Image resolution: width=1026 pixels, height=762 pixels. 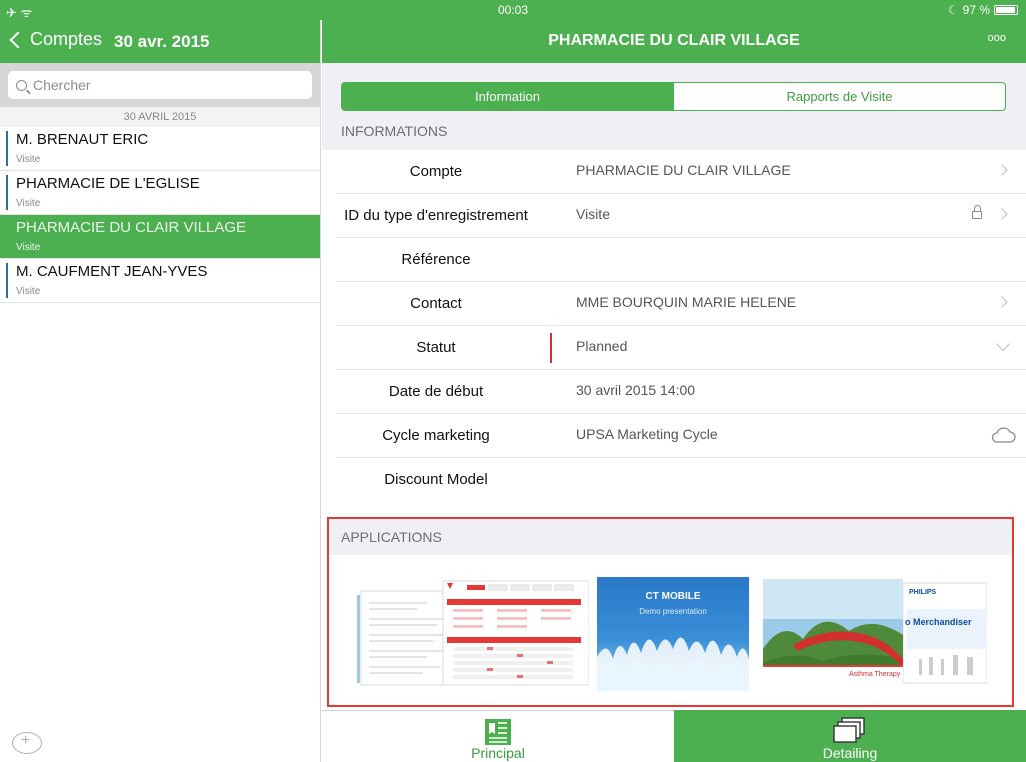 I want to click on app-thumbnail-ct-mobile: CT MOBILE Demo presentation, so click(x=673, y=634).